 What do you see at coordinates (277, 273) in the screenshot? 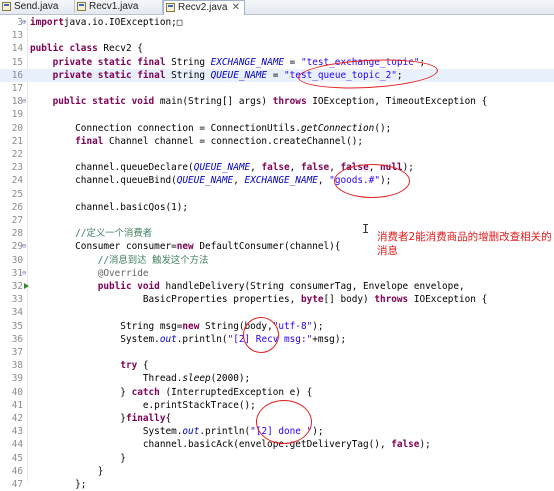
I see `code-line: 31 ⊖ @Override` at bounding box center [277, 273].